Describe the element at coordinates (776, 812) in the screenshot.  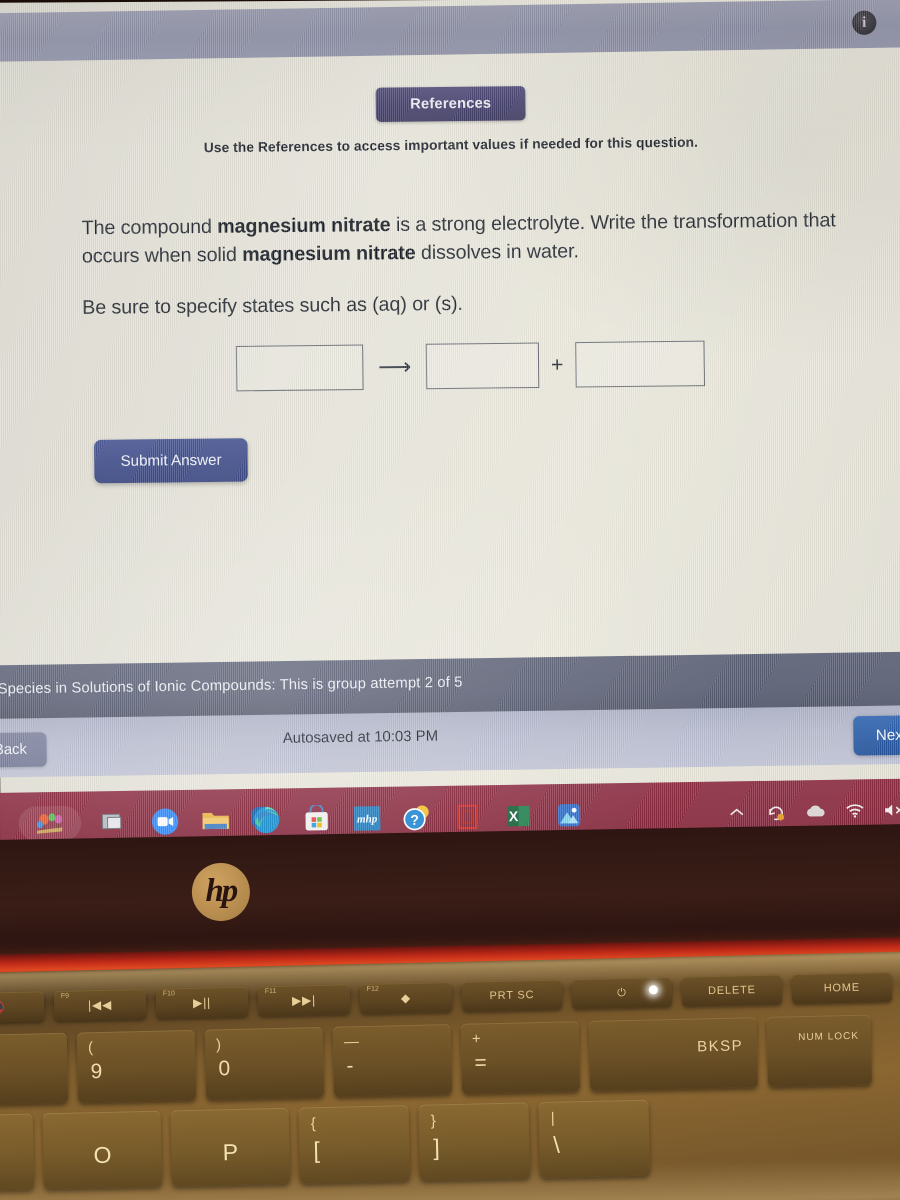
I see `update-sync-icon` at that location.